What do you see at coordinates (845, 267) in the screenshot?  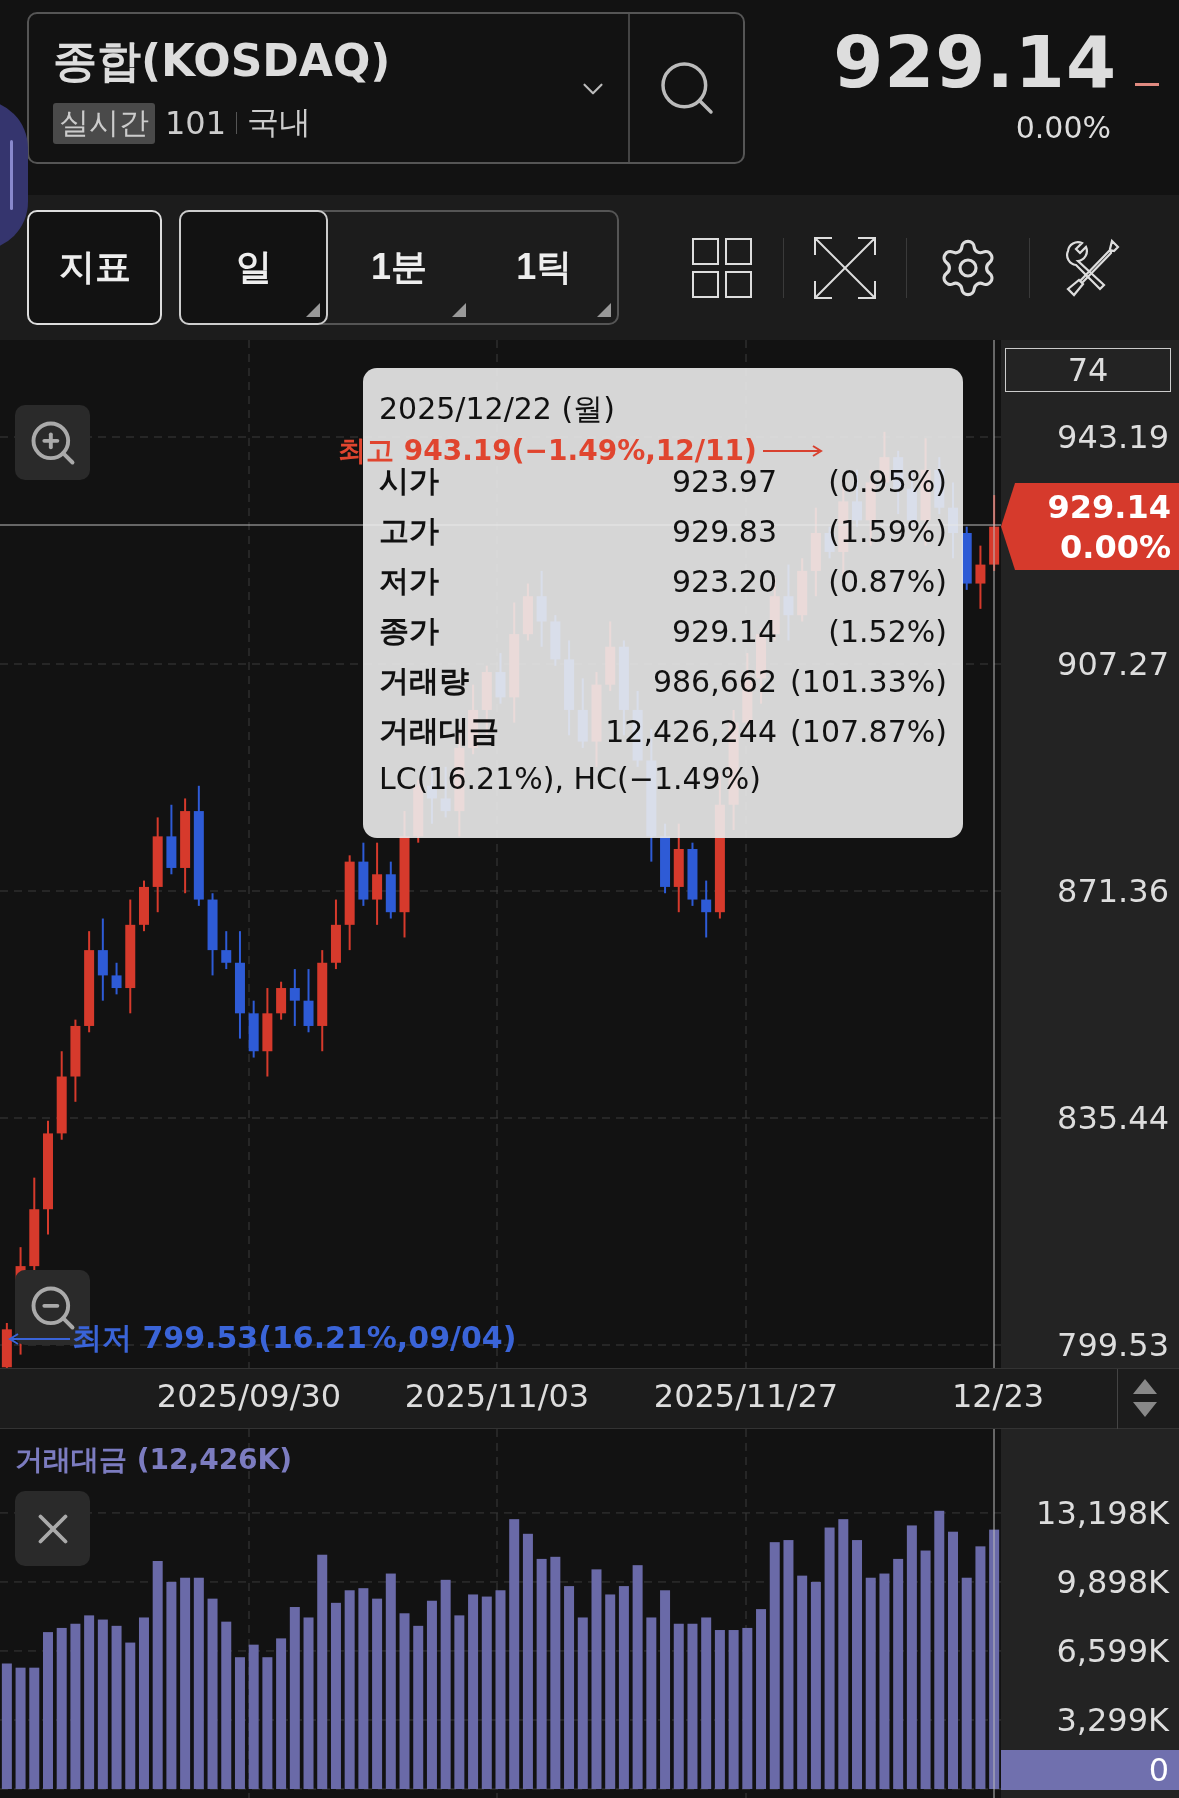 I see `expand-icon` at bounding box center [845, 267].